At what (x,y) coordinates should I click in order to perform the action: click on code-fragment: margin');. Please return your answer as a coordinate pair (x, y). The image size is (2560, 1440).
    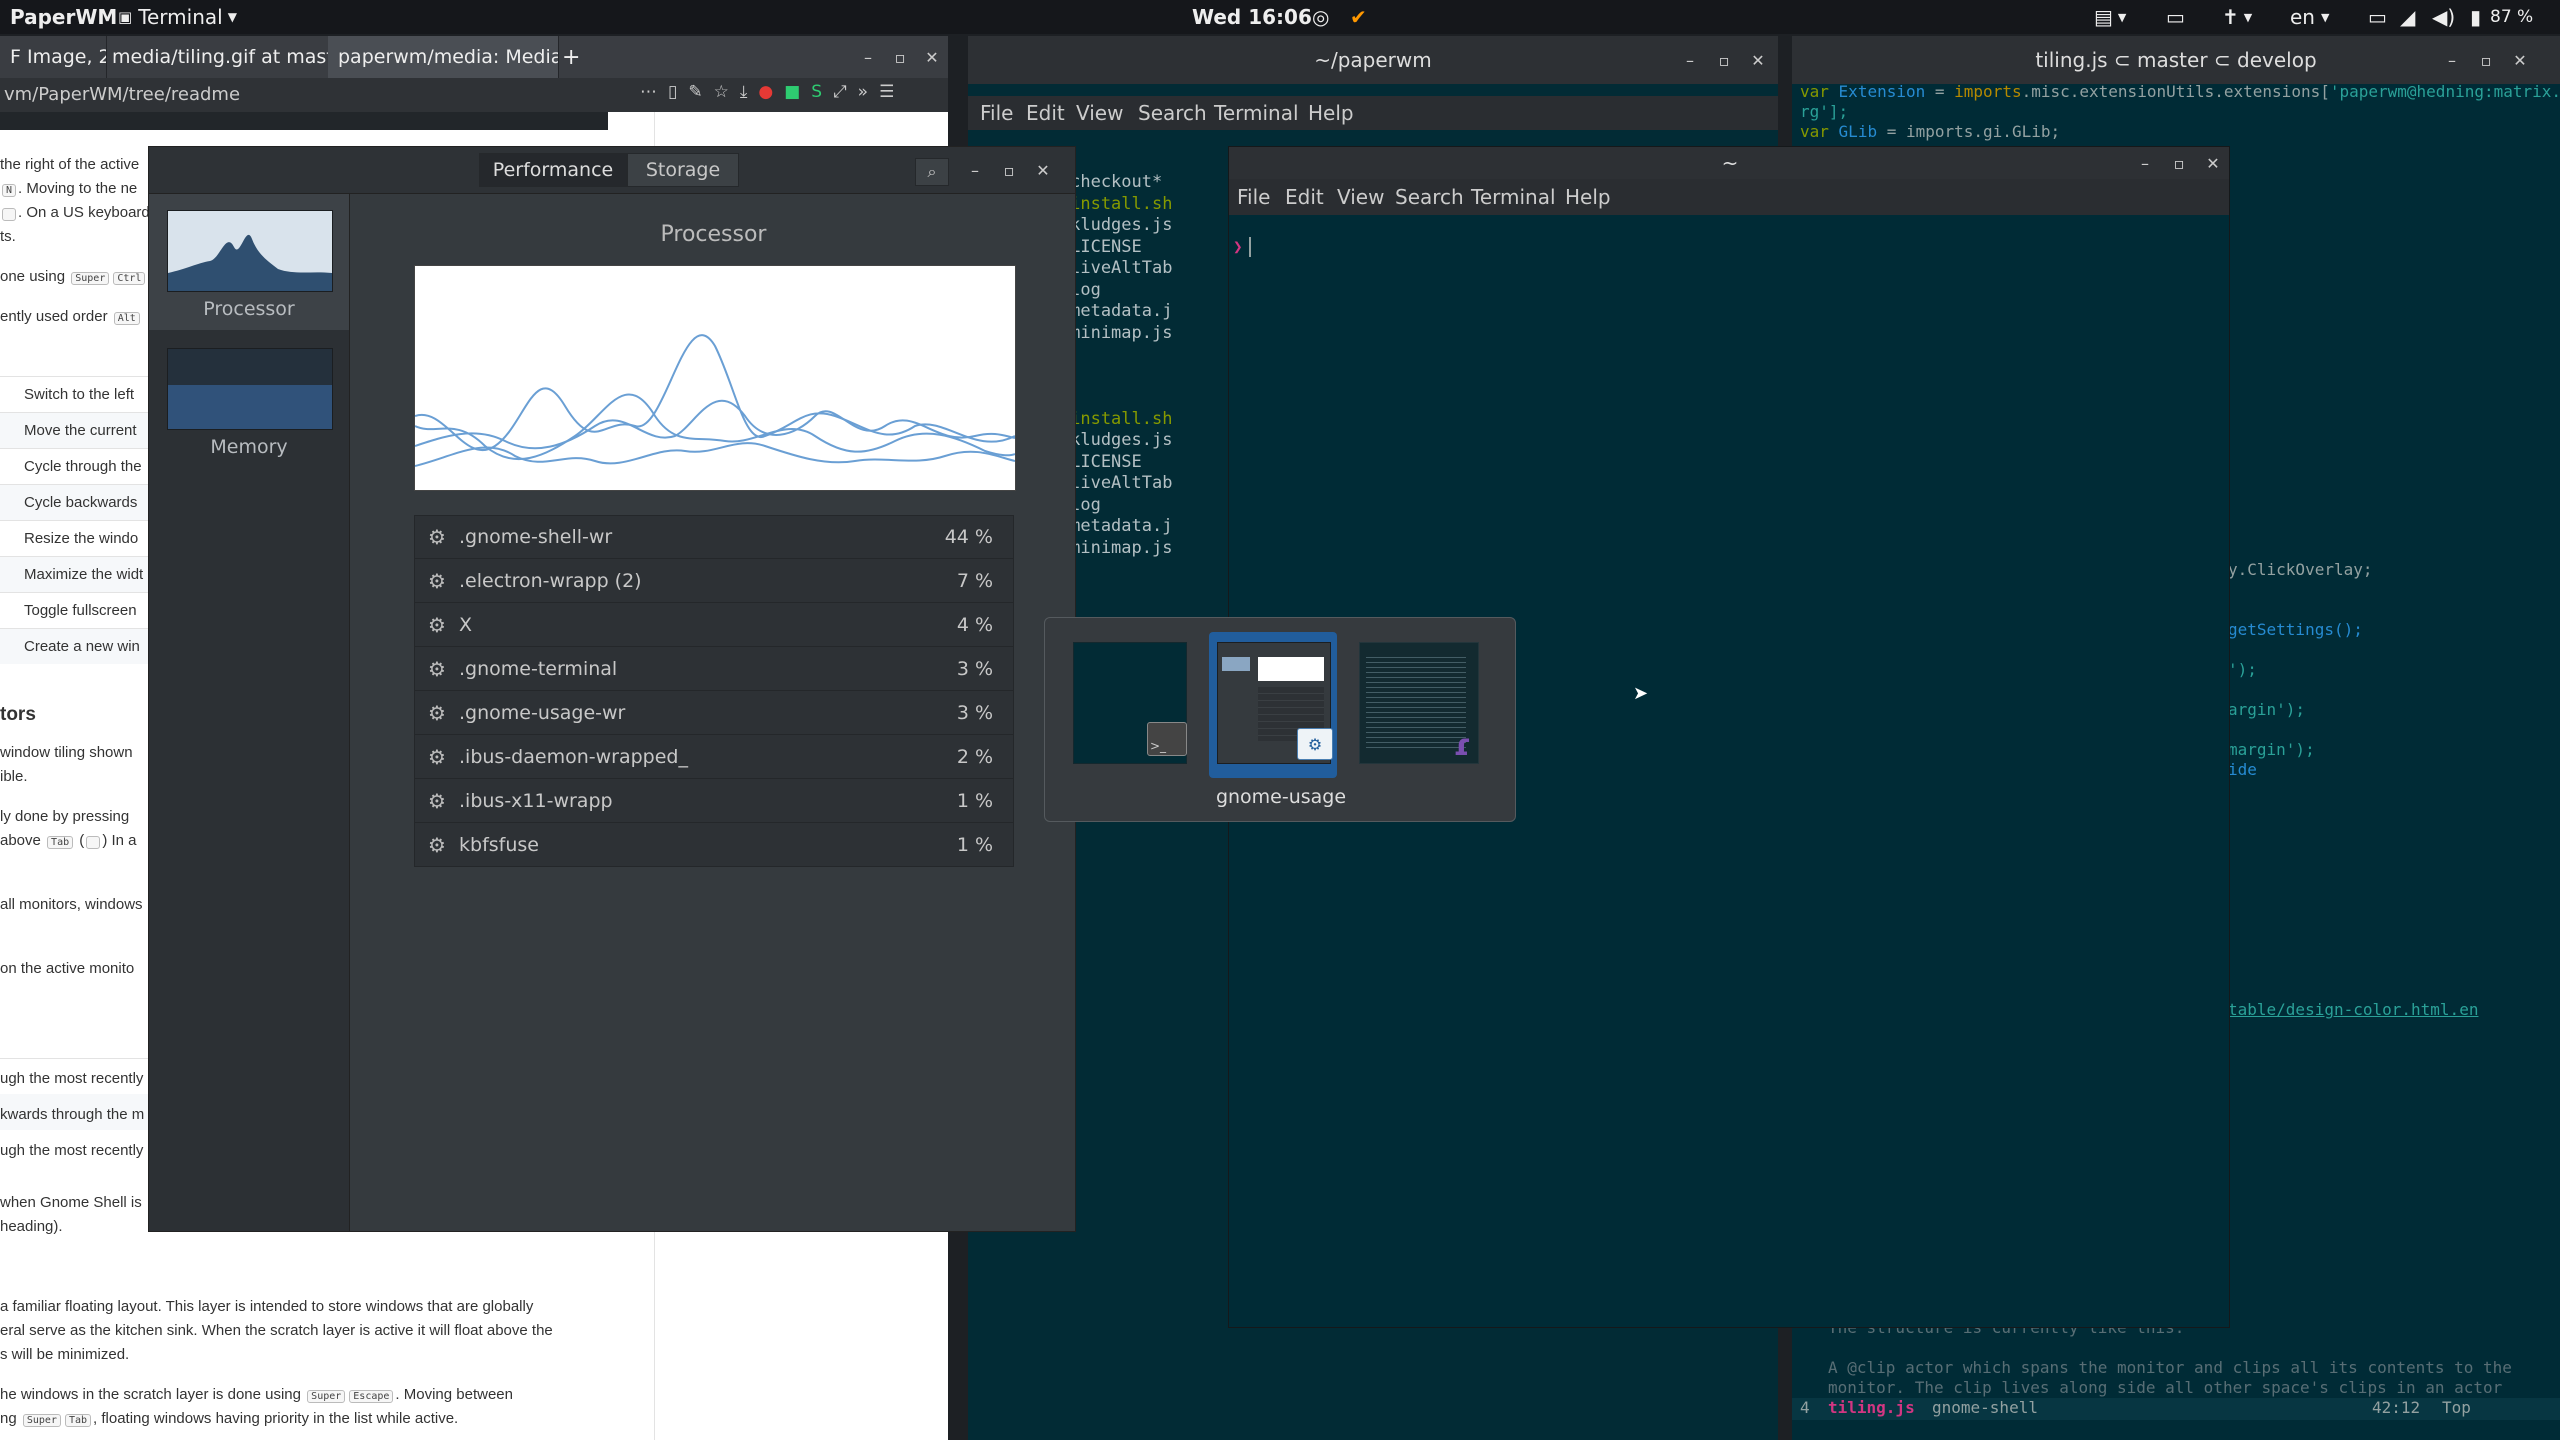
    Looking at the image, I should click on (2271, 749).